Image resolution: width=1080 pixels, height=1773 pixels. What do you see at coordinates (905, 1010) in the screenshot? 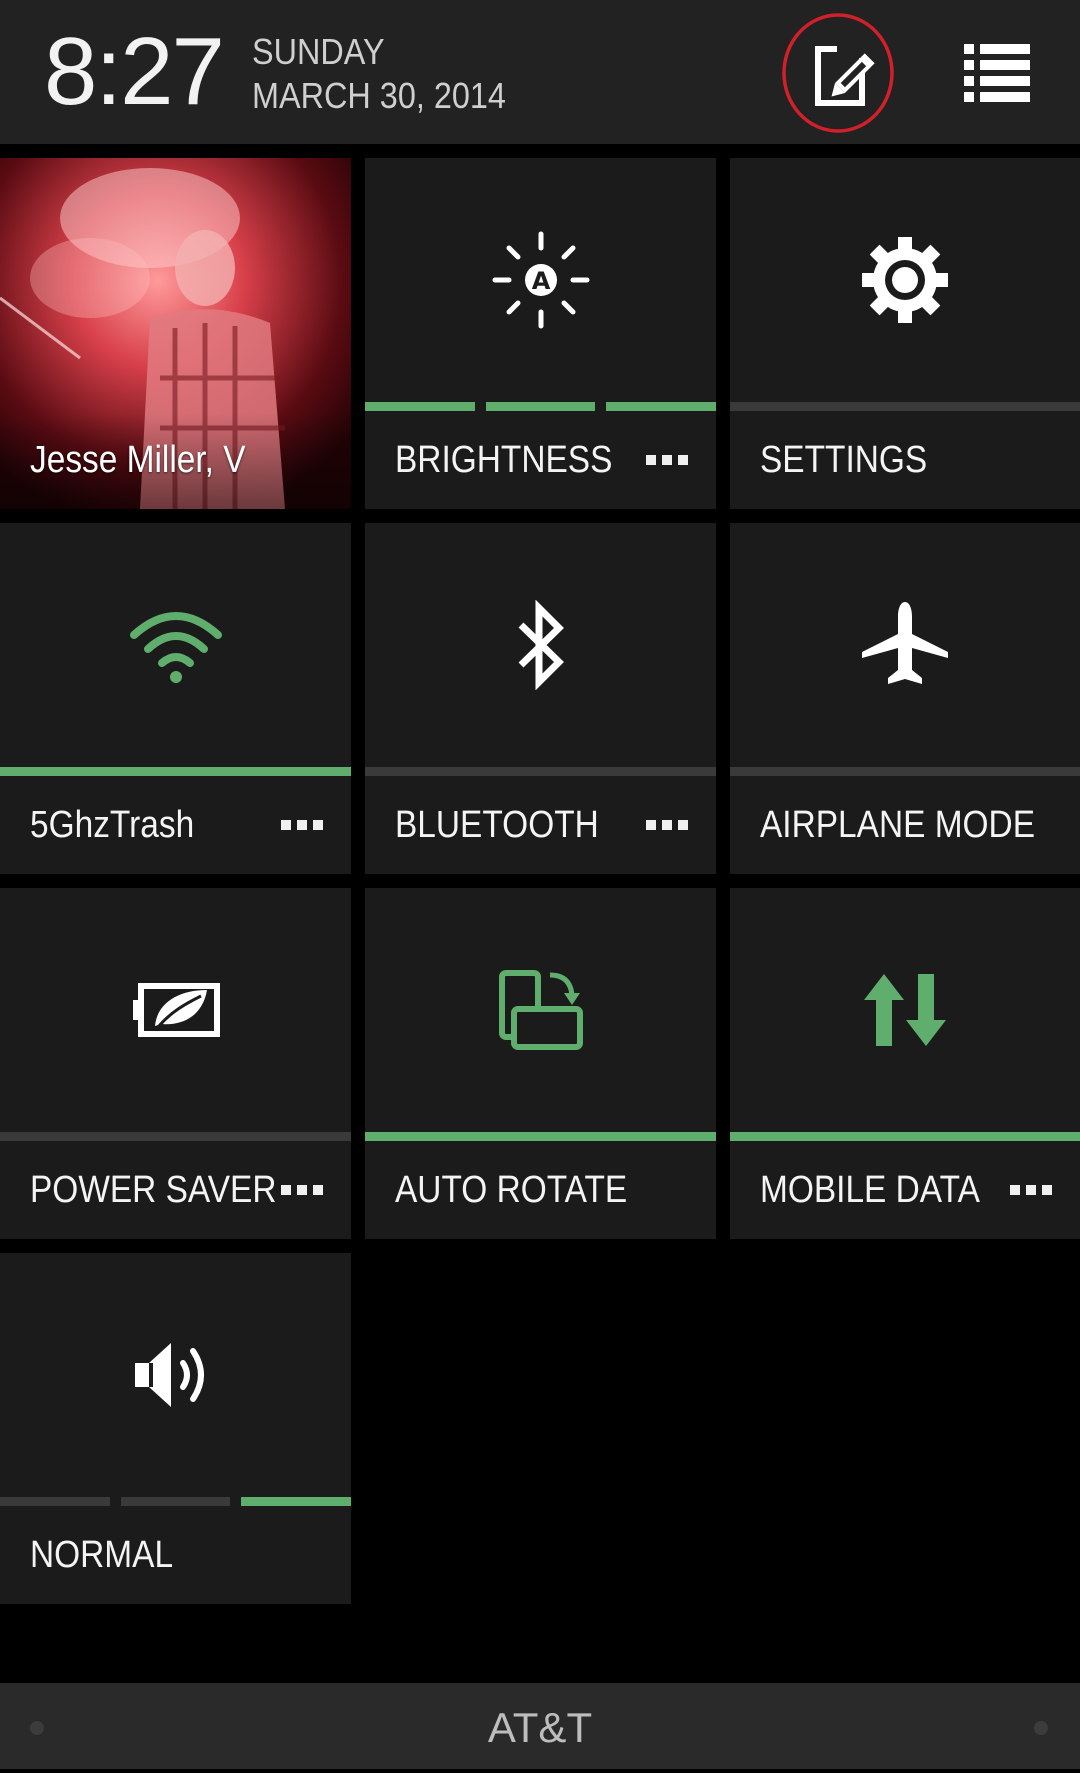
I see `mobile-data-icon` at bounding box center [905, 1010].